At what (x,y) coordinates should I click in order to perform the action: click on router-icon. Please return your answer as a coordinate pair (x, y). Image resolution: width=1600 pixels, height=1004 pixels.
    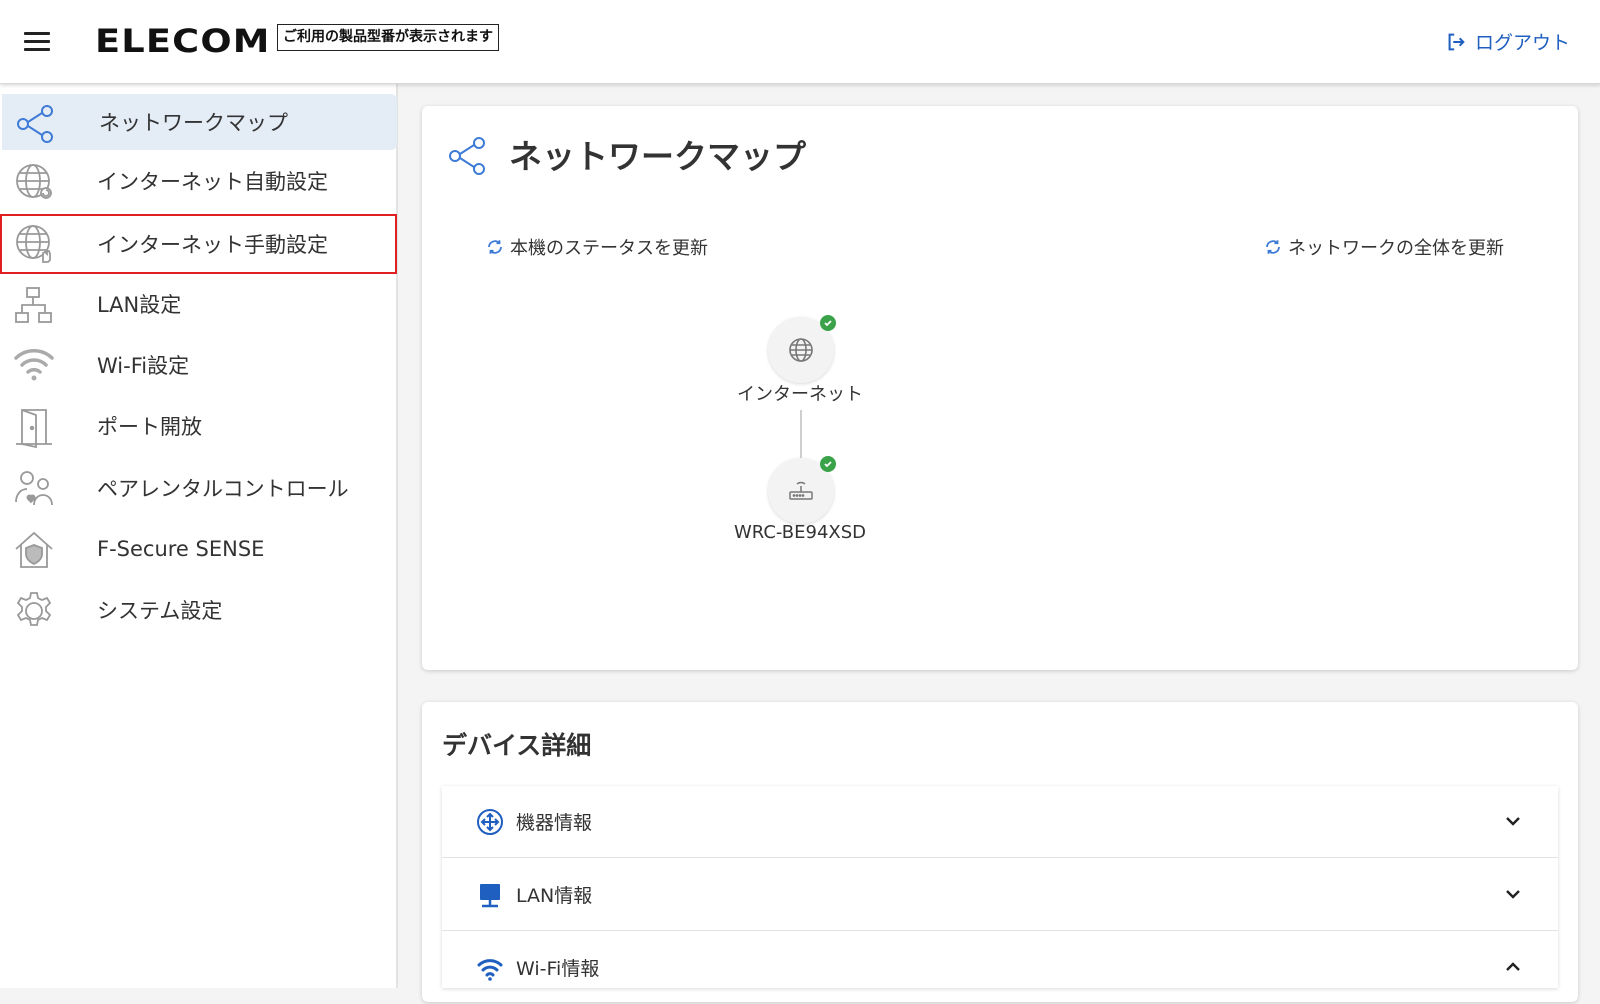
    Looking at the image, I should click on (801, 490).